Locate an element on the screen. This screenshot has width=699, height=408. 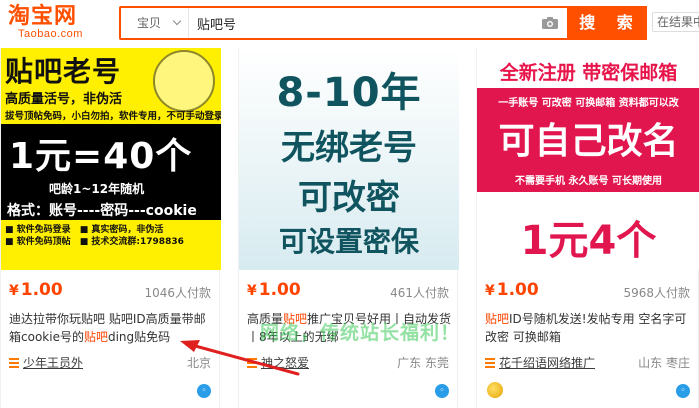
title-text: ID号随机发送!发帖专用 空名字可改密 可换邮箱 is located at coordinates (586, 328).